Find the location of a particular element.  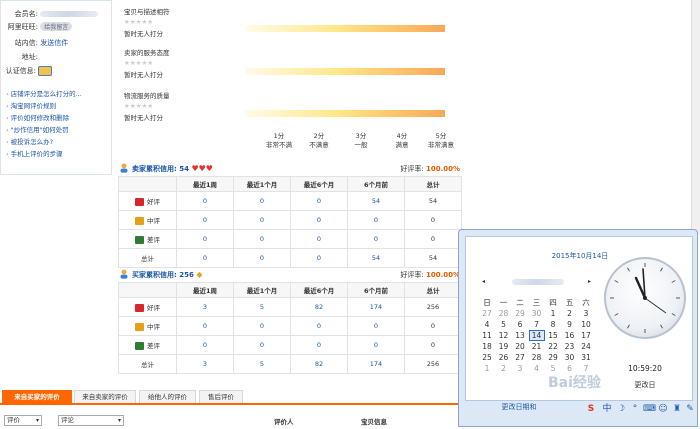

calendar-day: 11 is located at coordinates (487, 335).